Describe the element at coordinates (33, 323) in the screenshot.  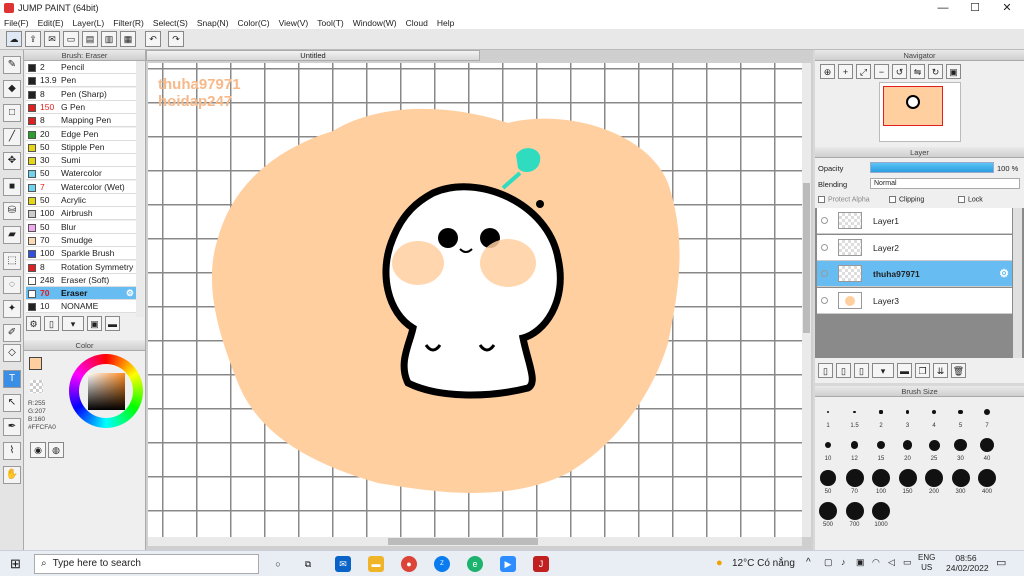
I see `brush-settings-icon: ⚙` at that location.